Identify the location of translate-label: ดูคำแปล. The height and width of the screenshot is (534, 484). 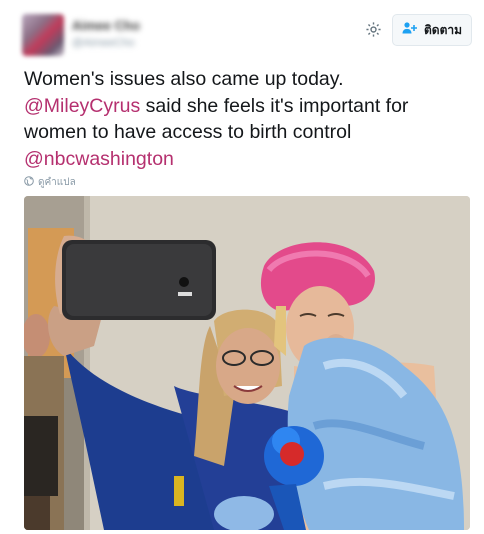
(57, 182).